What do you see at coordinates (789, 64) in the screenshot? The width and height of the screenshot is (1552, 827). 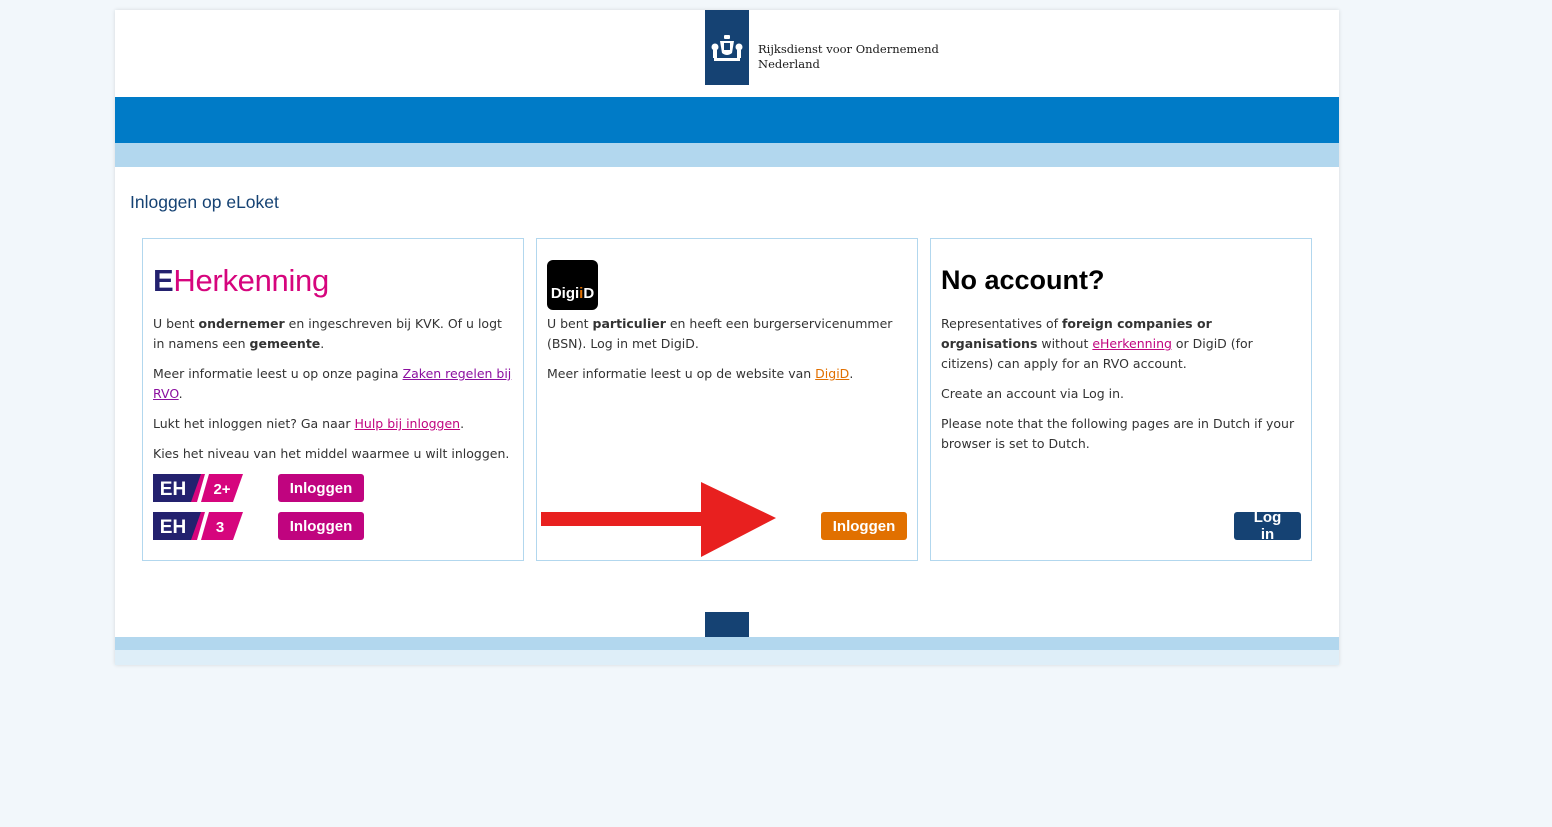 I see `org-name-line2: Nederland` at bounding box center [789, 64].